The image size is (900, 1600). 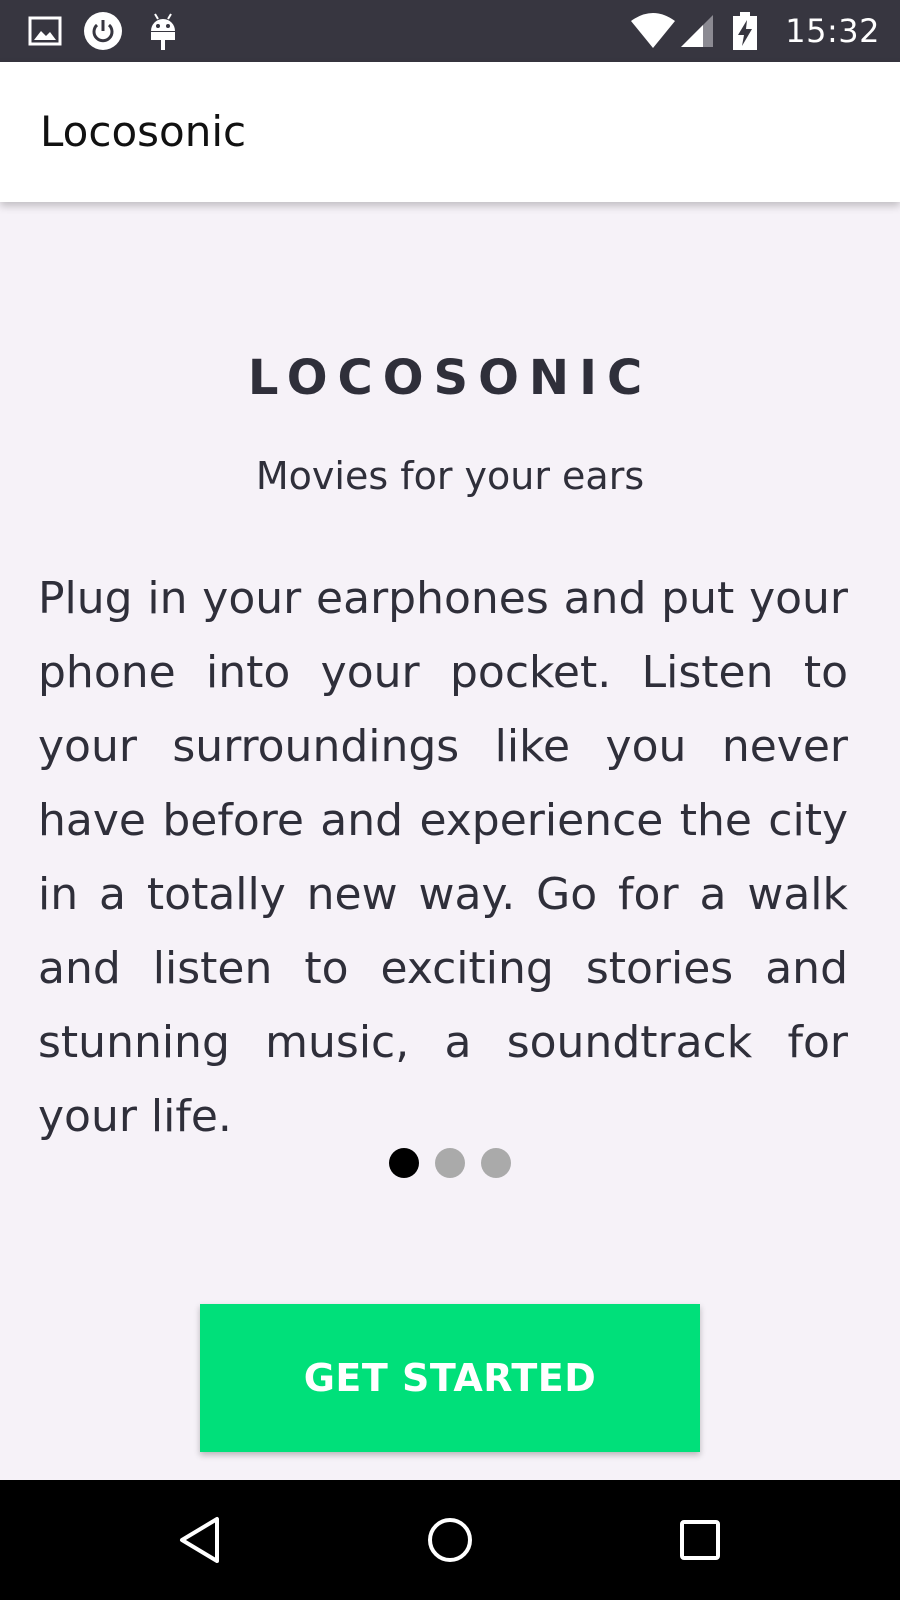 What do you see at coordinates (163, 31) in the screenshot?
I see `android-icon` at bounding box center [163, 31].